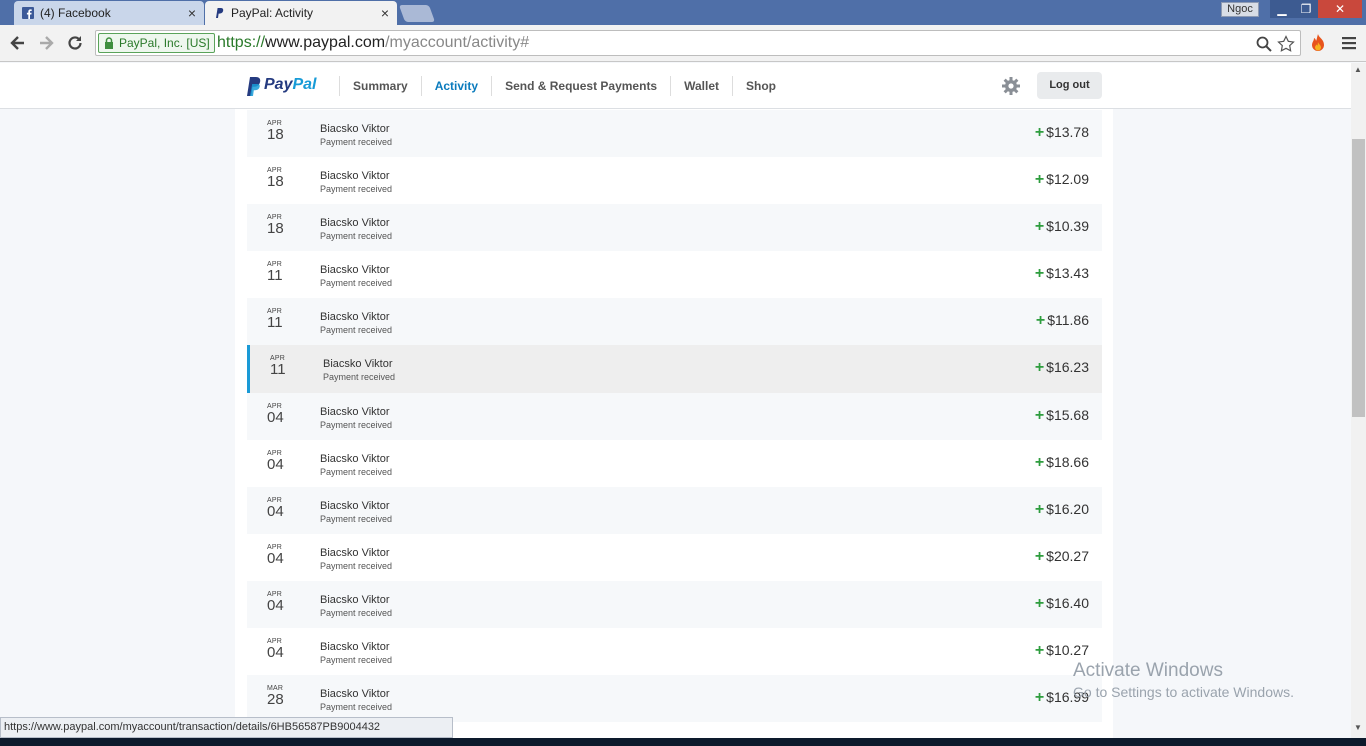 The image size is (1366, 746). Describe the element at coordinates (1067, 602) in the screenshot. I see `amount-value: $16.40` at that location.